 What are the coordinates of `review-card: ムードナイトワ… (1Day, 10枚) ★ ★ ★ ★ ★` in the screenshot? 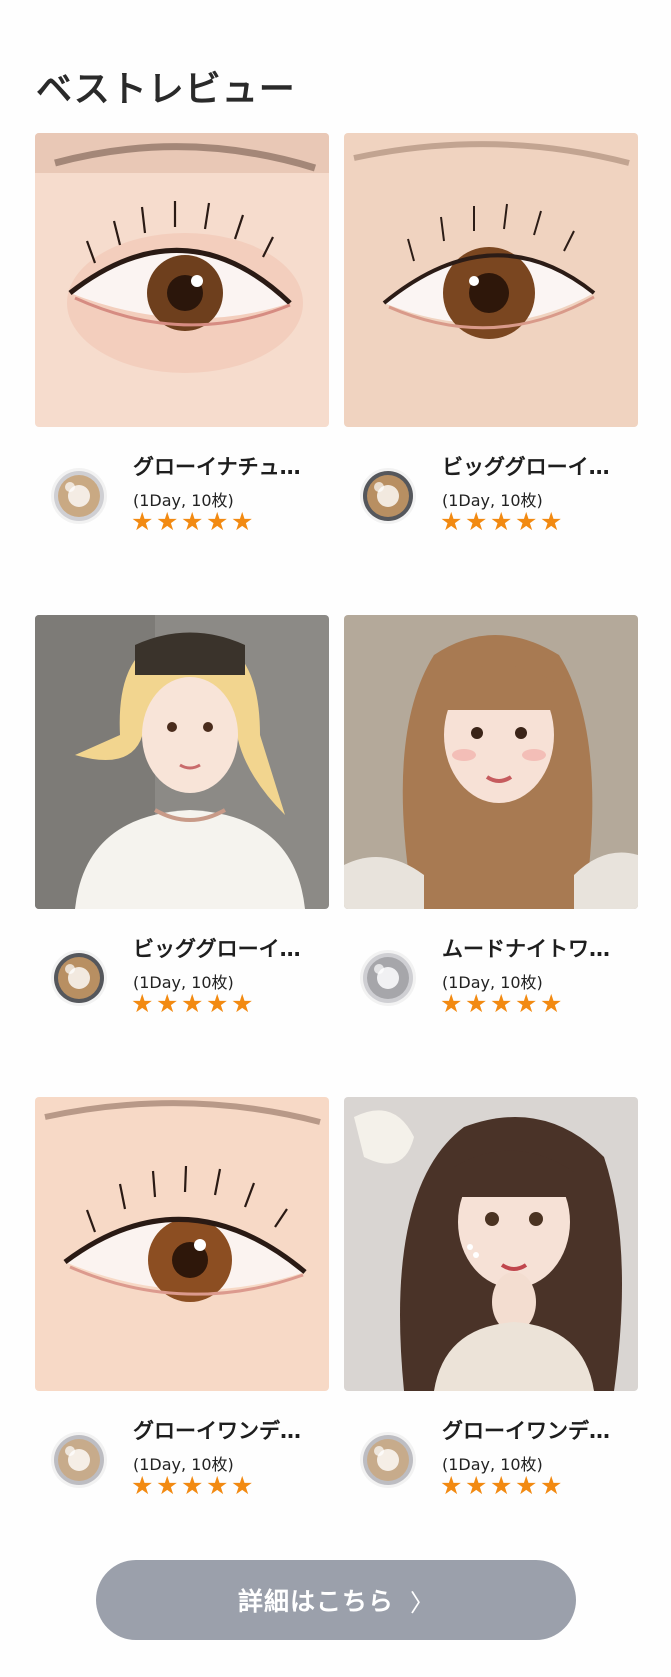 It's located at (491, 856).